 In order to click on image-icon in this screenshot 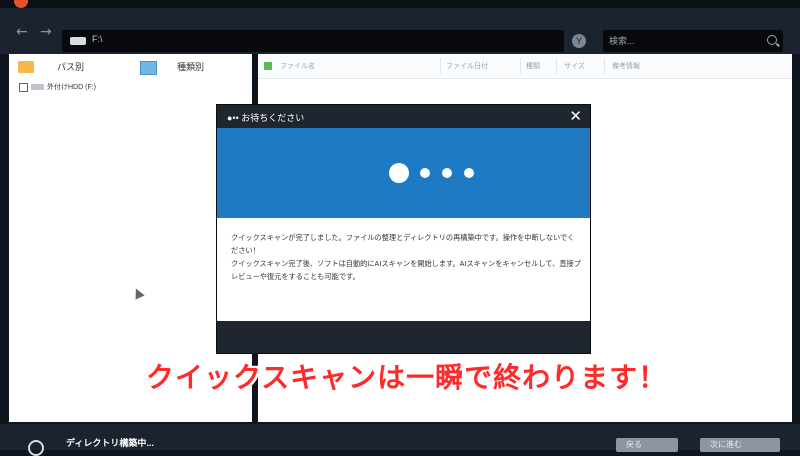, I will do `click(148, 68)`.